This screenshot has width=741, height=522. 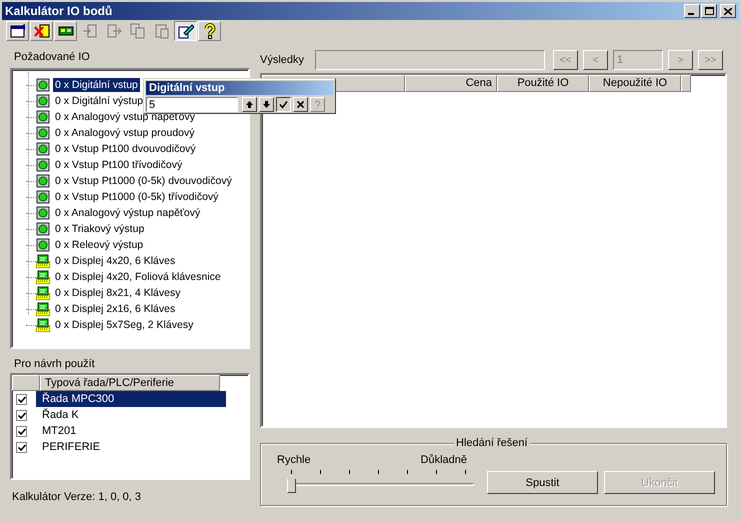 What do you see at coordinates (136, 197) in the screenshot?
I see `tree-item: 0 x Vstup Pt1000 (0-5k) třívodičový` at bounding box center [136, 197].